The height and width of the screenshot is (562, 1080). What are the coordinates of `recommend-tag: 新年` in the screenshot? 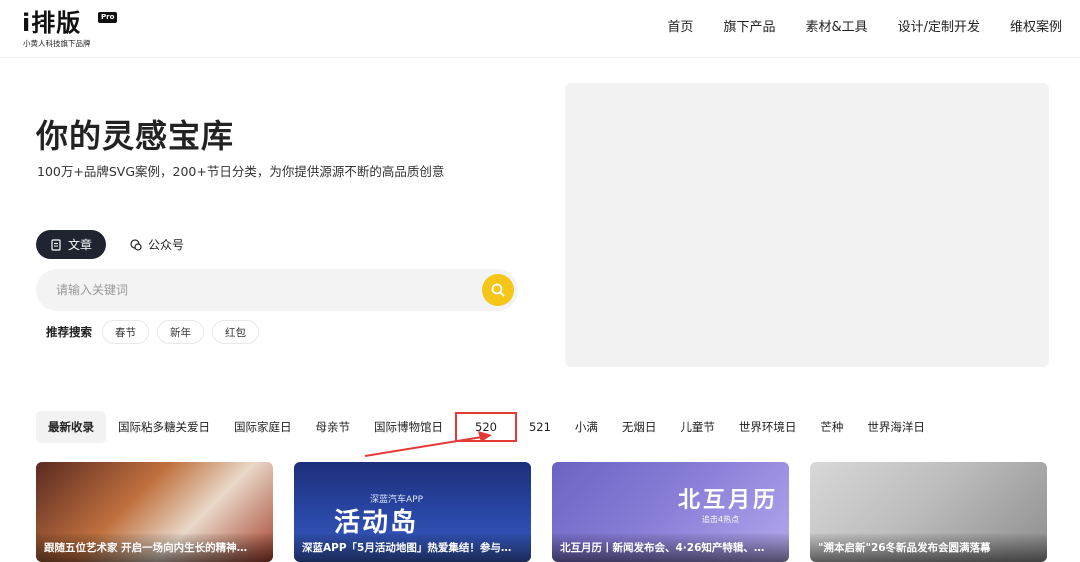 It's located at (180, 332).